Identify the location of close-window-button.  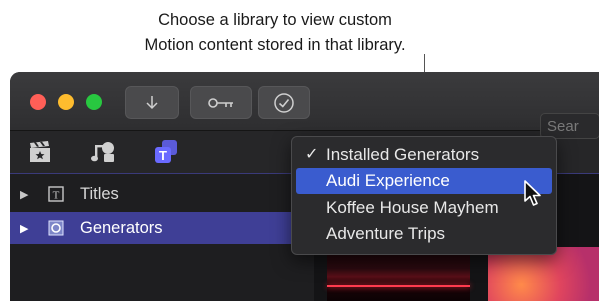
(38, 102).